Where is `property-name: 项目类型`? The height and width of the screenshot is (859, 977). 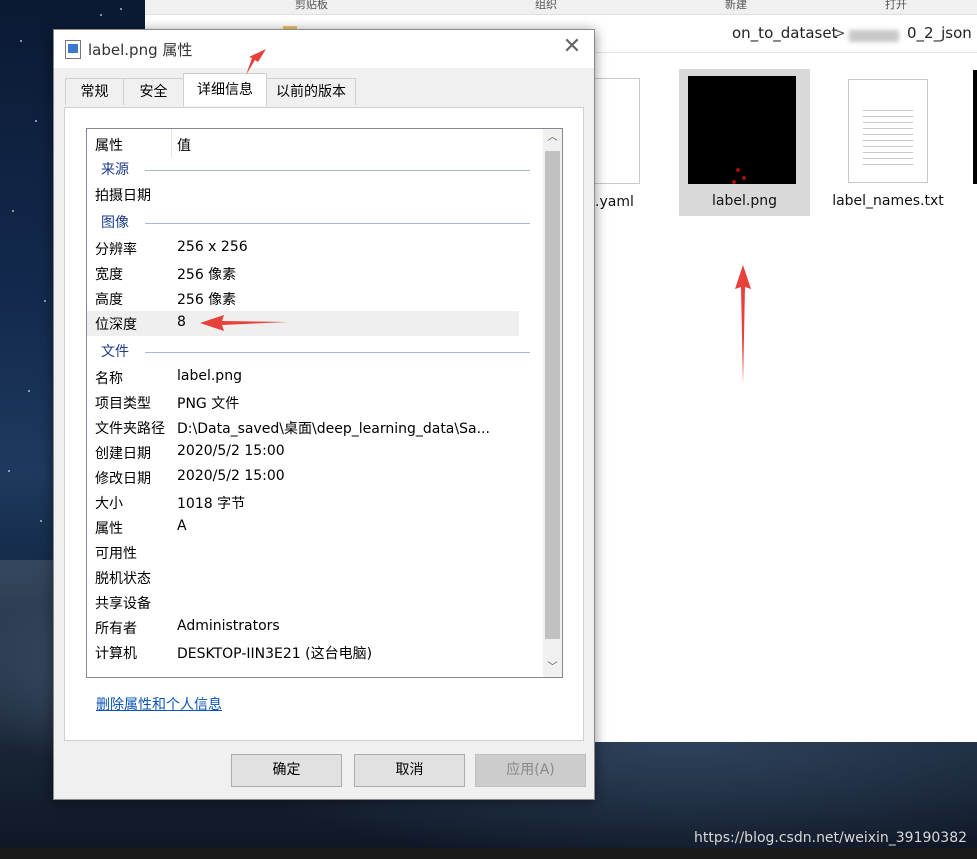
property-name: 项目类型 is located at coordinates (123, 404).